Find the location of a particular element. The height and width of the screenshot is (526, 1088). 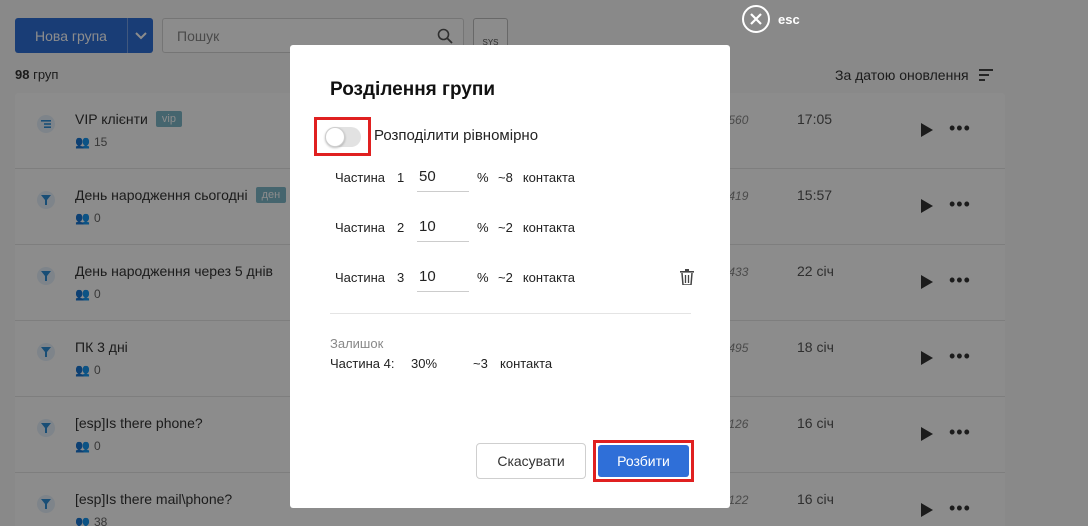

close-icon is located at coordinates (756, 19).